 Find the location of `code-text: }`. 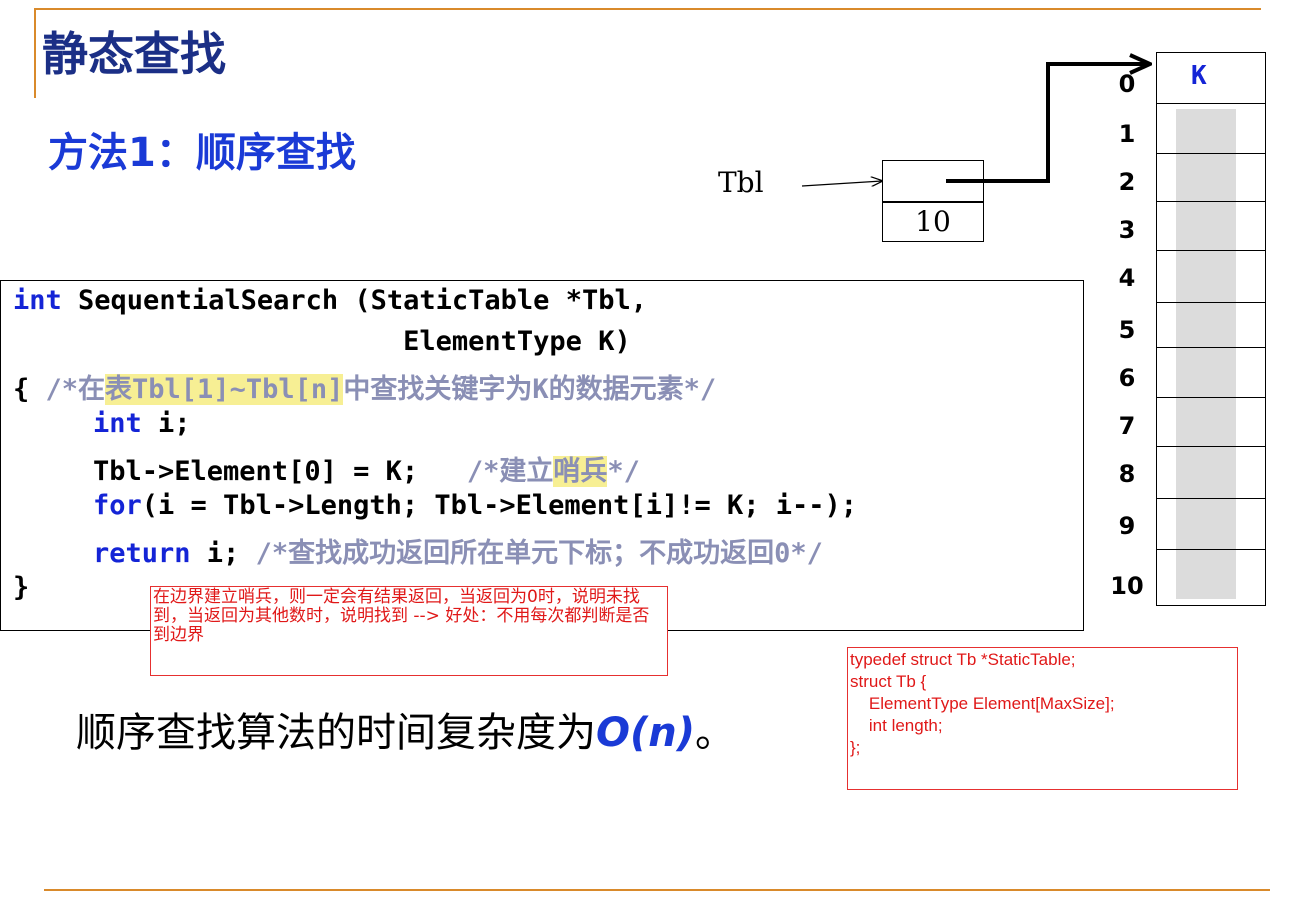

code-text: } is located at coordinates (21, 587).